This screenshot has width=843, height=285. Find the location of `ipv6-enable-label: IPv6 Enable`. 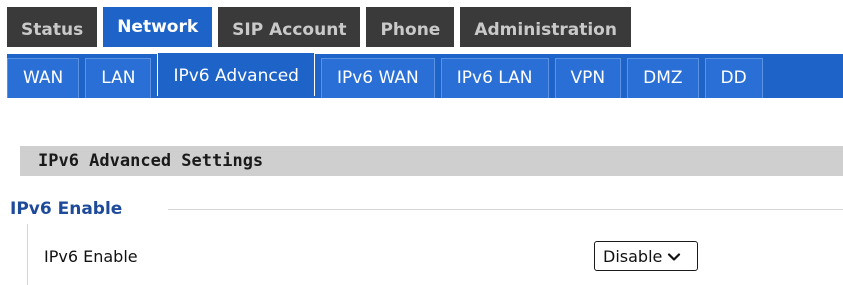

ipv6-enable-label: IPv6 Enable is located at coordinates (91, 256).